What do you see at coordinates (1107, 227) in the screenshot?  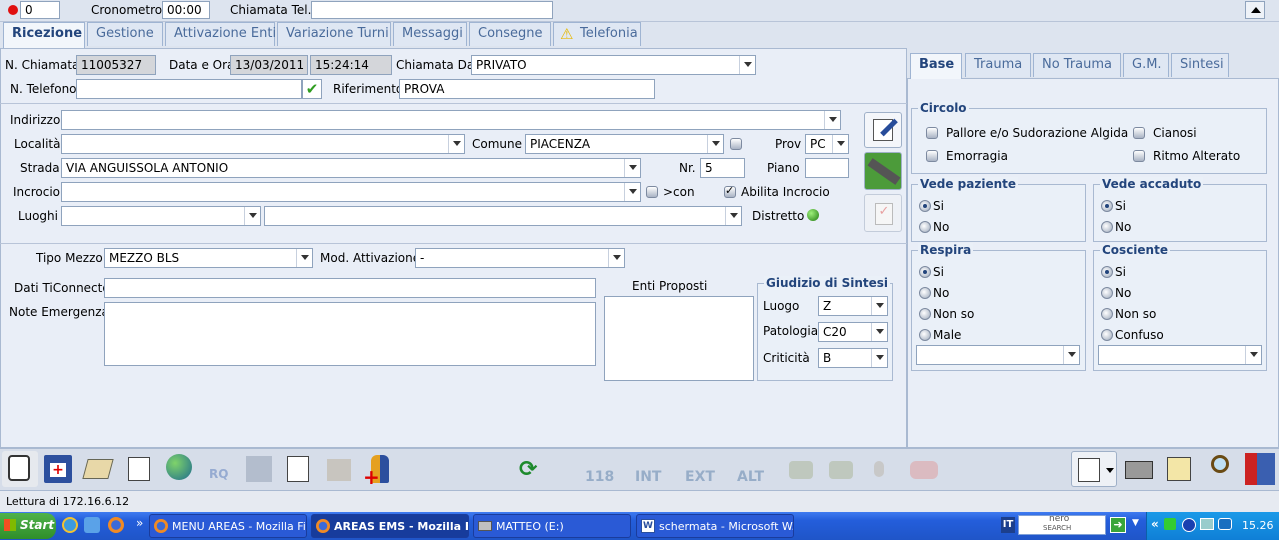 I see `vede-accaduto-no-radio` at bounding box center [1107, 227].